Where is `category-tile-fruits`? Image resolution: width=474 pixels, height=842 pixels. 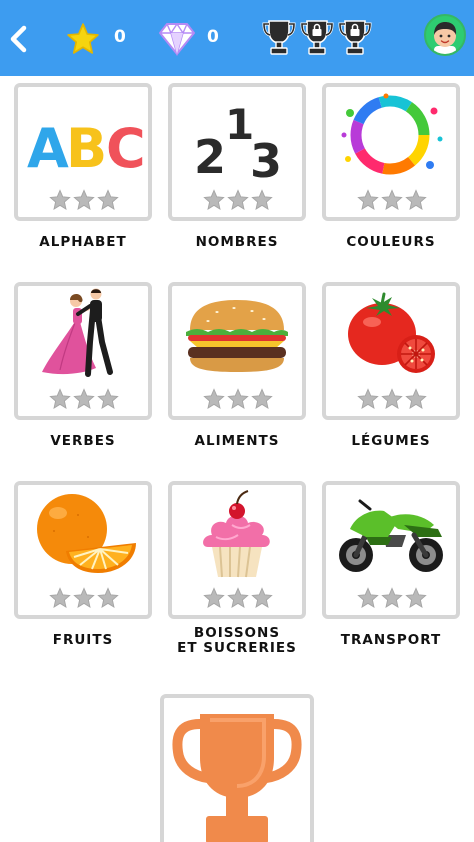
category-tile-fruits is located at coordinates (83, 550).